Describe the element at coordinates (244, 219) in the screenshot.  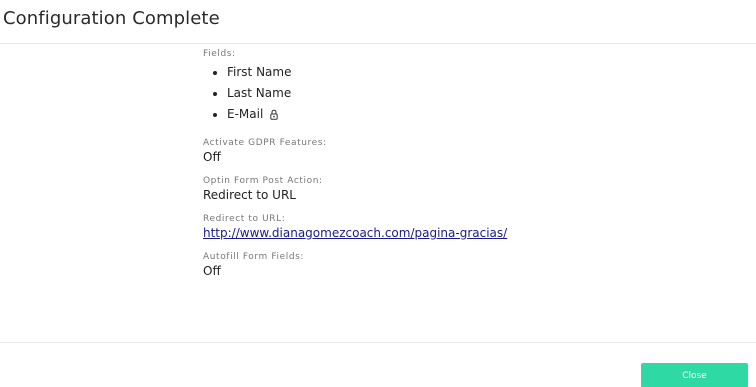
I see `redirect-url-label: Redirect to URL:` at that location.